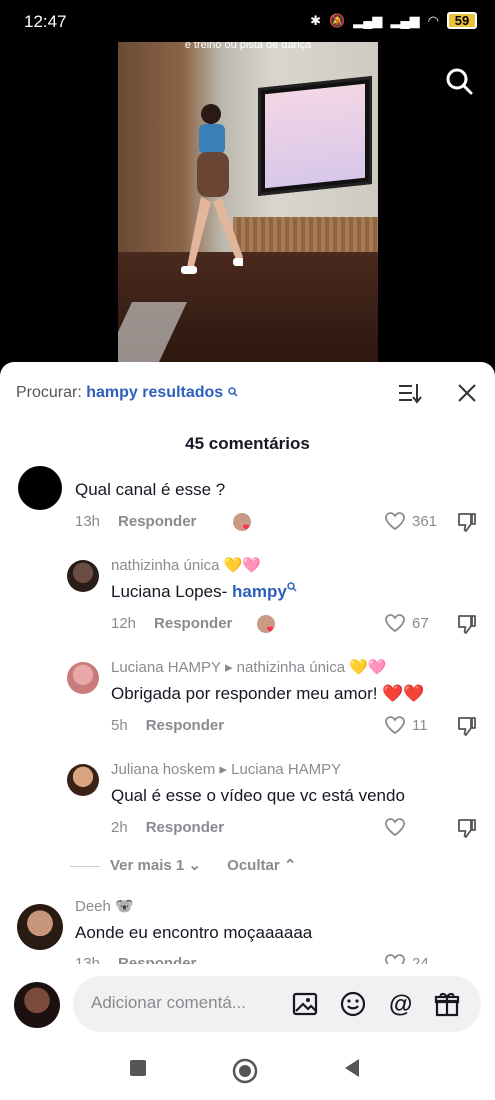 This screenshot has width=495, height=1100. I want to click on reply-to-author: Luciana HAMPY, so click(286, 769).